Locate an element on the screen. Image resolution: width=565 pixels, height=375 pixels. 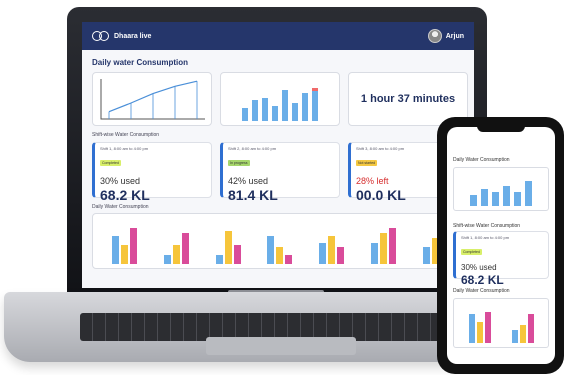
line-chart is located at coordinates (152, 99).